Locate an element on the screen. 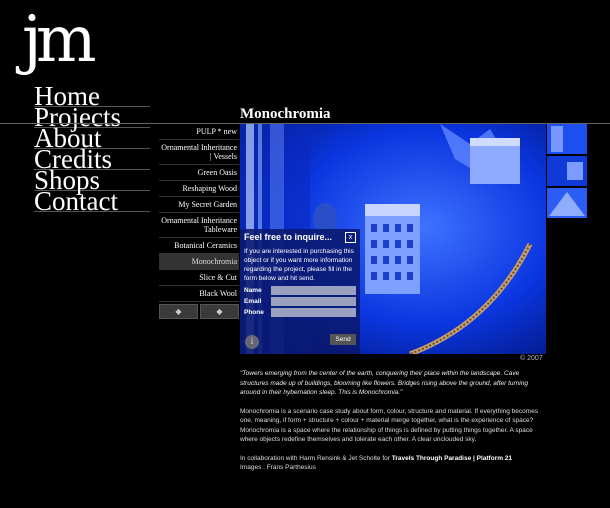 The image size is (610, 508). project-item-green-oasis: Green Oasis is located at coordinates (199, 173).